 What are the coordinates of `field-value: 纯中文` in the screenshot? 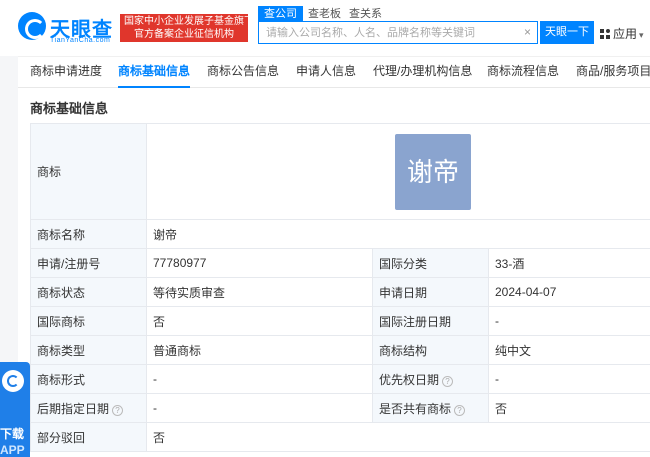 It's located at (568, 350).